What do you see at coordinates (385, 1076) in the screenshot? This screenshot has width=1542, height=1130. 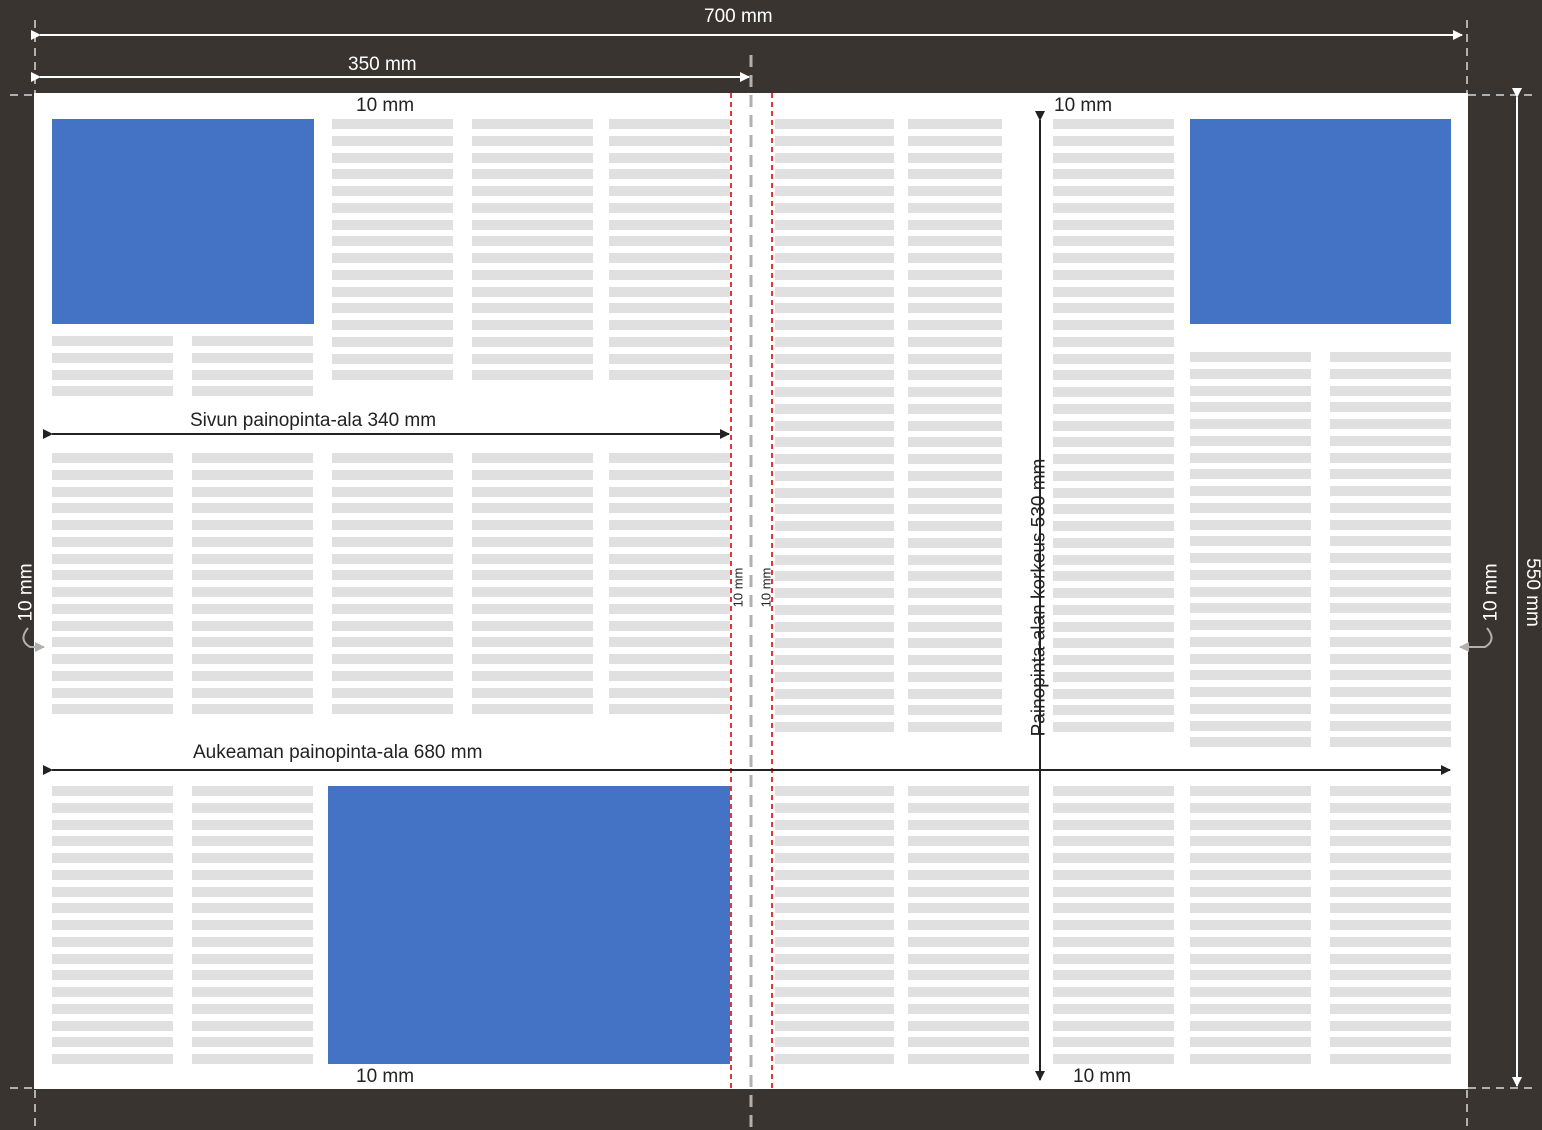 I see `bottom-left-margin-label: 10 mm` at bounding box center [385, 1076].